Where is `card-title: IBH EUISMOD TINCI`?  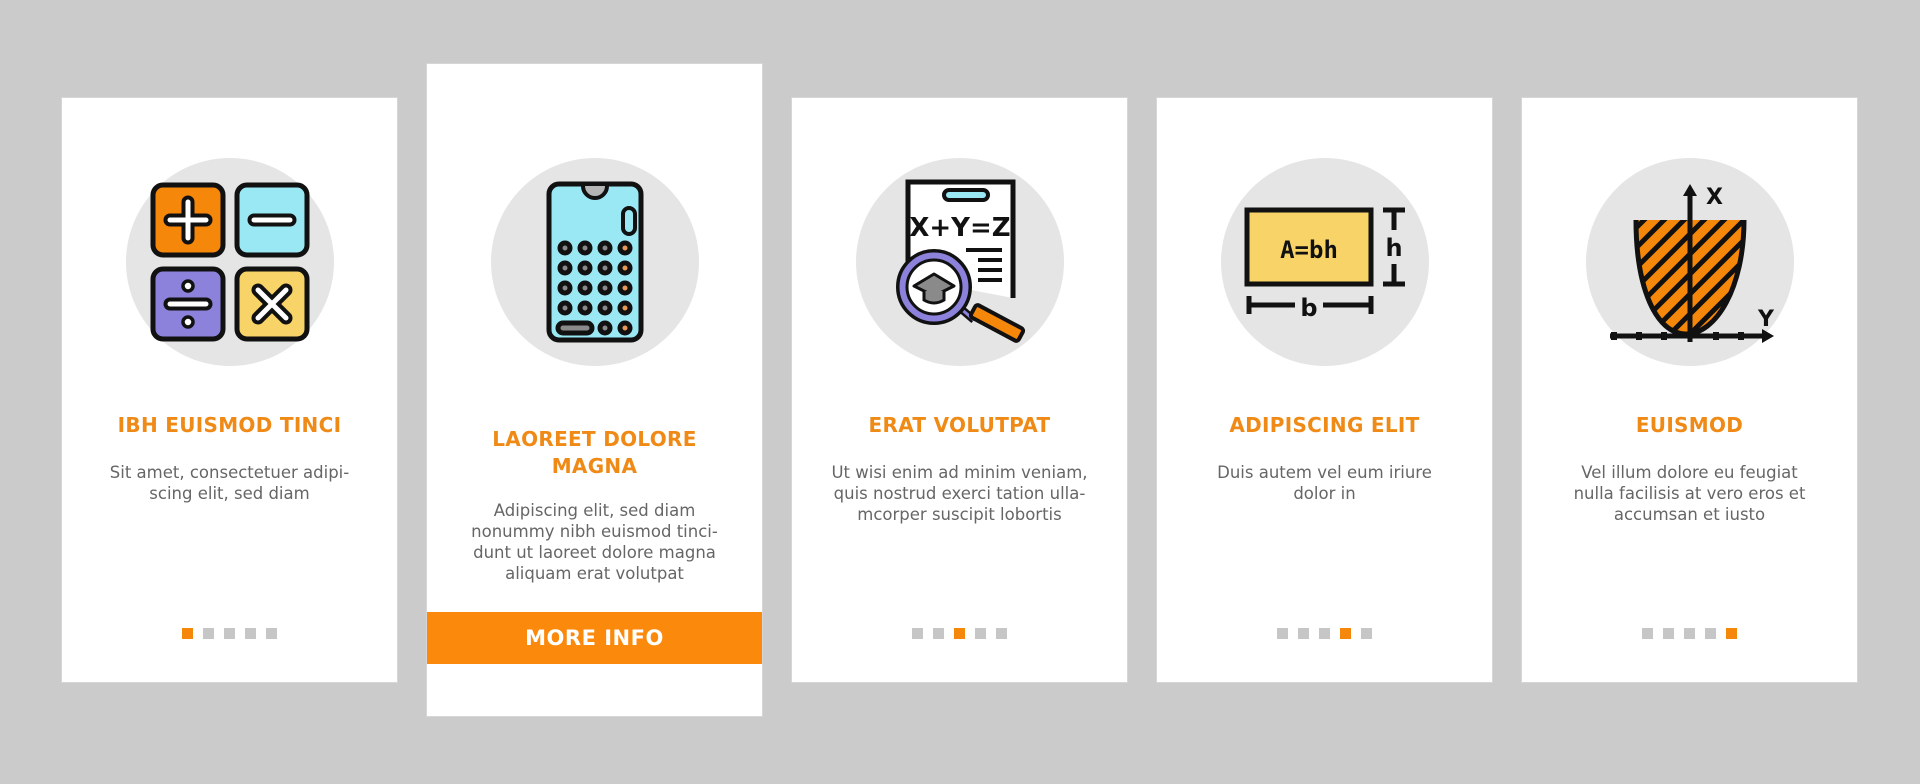
card-title: IBH EUISMOD TINCI is located at coordinates (229, 425).